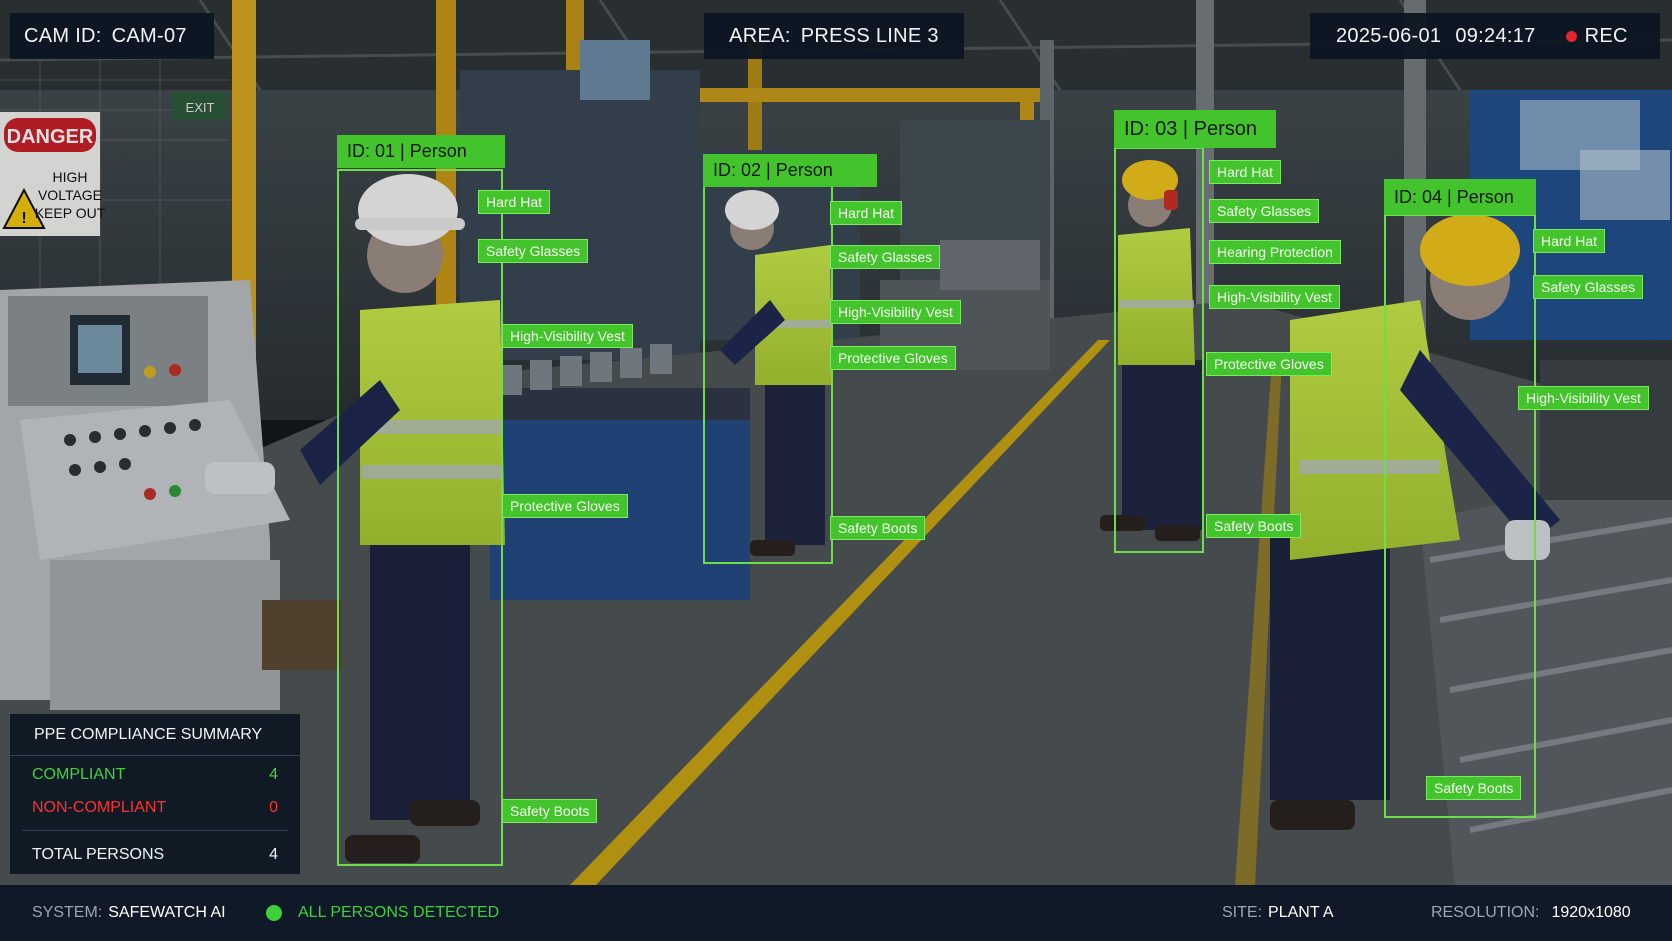  Describe the element at coordinates (63, 35) in the screenshot. I see `camera-id-label: CAM ID:` at that location.